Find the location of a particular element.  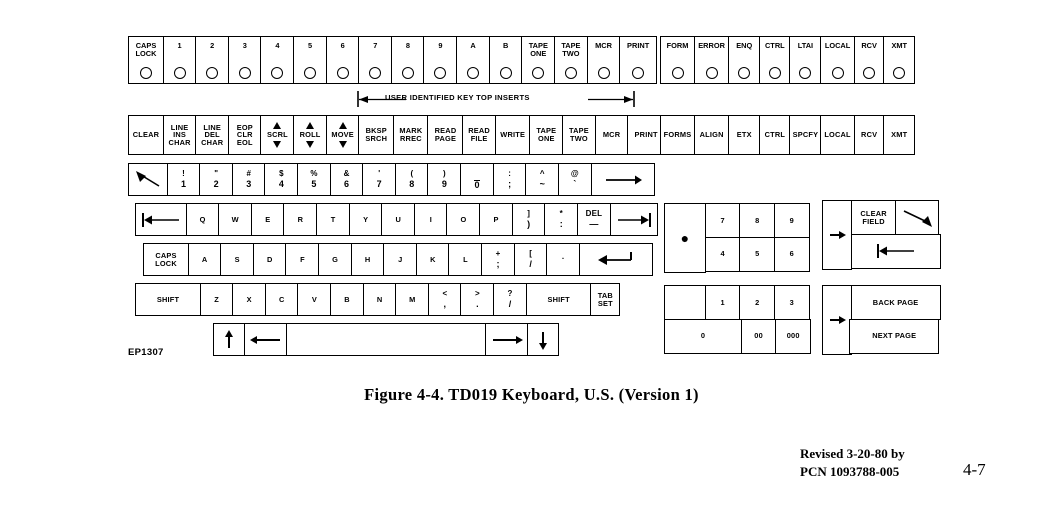

keypad-key-7: 7 is located at coordinates (722, 220).